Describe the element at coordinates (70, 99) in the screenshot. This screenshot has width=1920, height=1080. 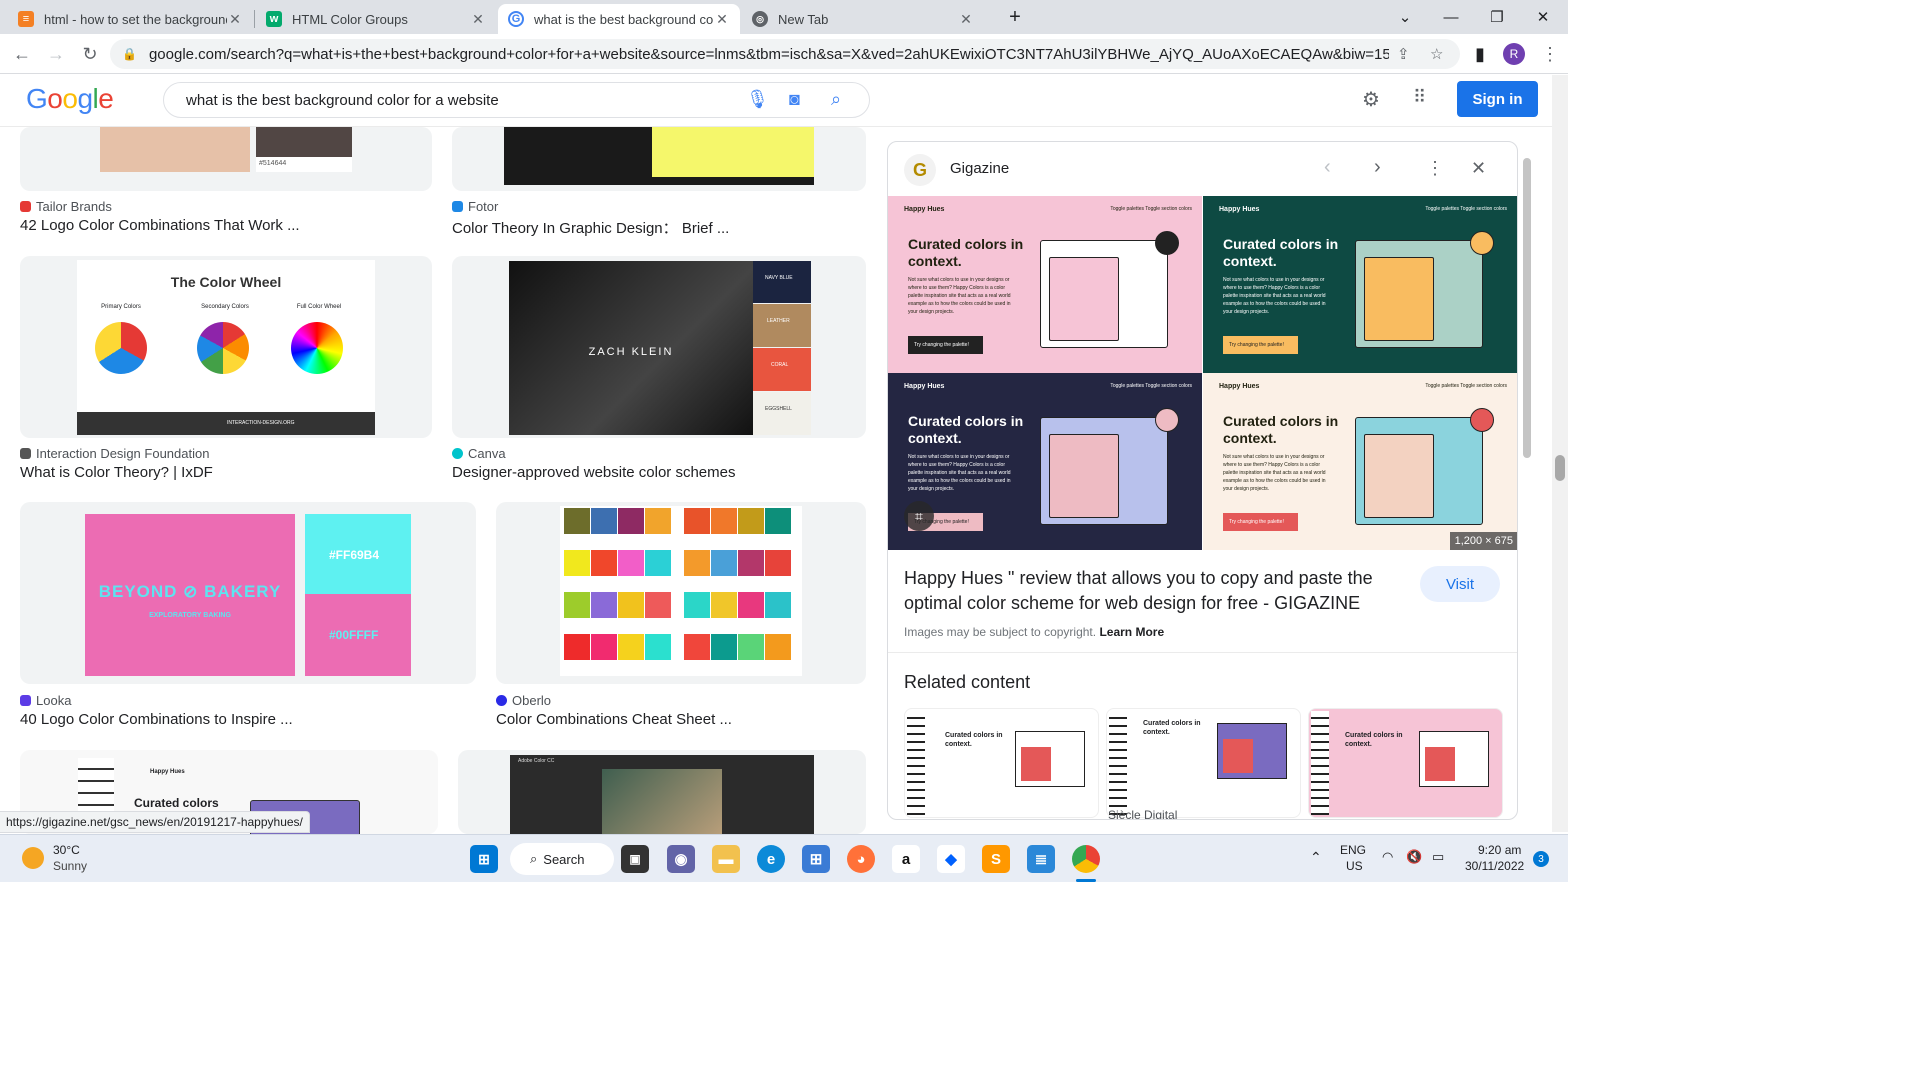
I see `google-logo: Google` at that location.